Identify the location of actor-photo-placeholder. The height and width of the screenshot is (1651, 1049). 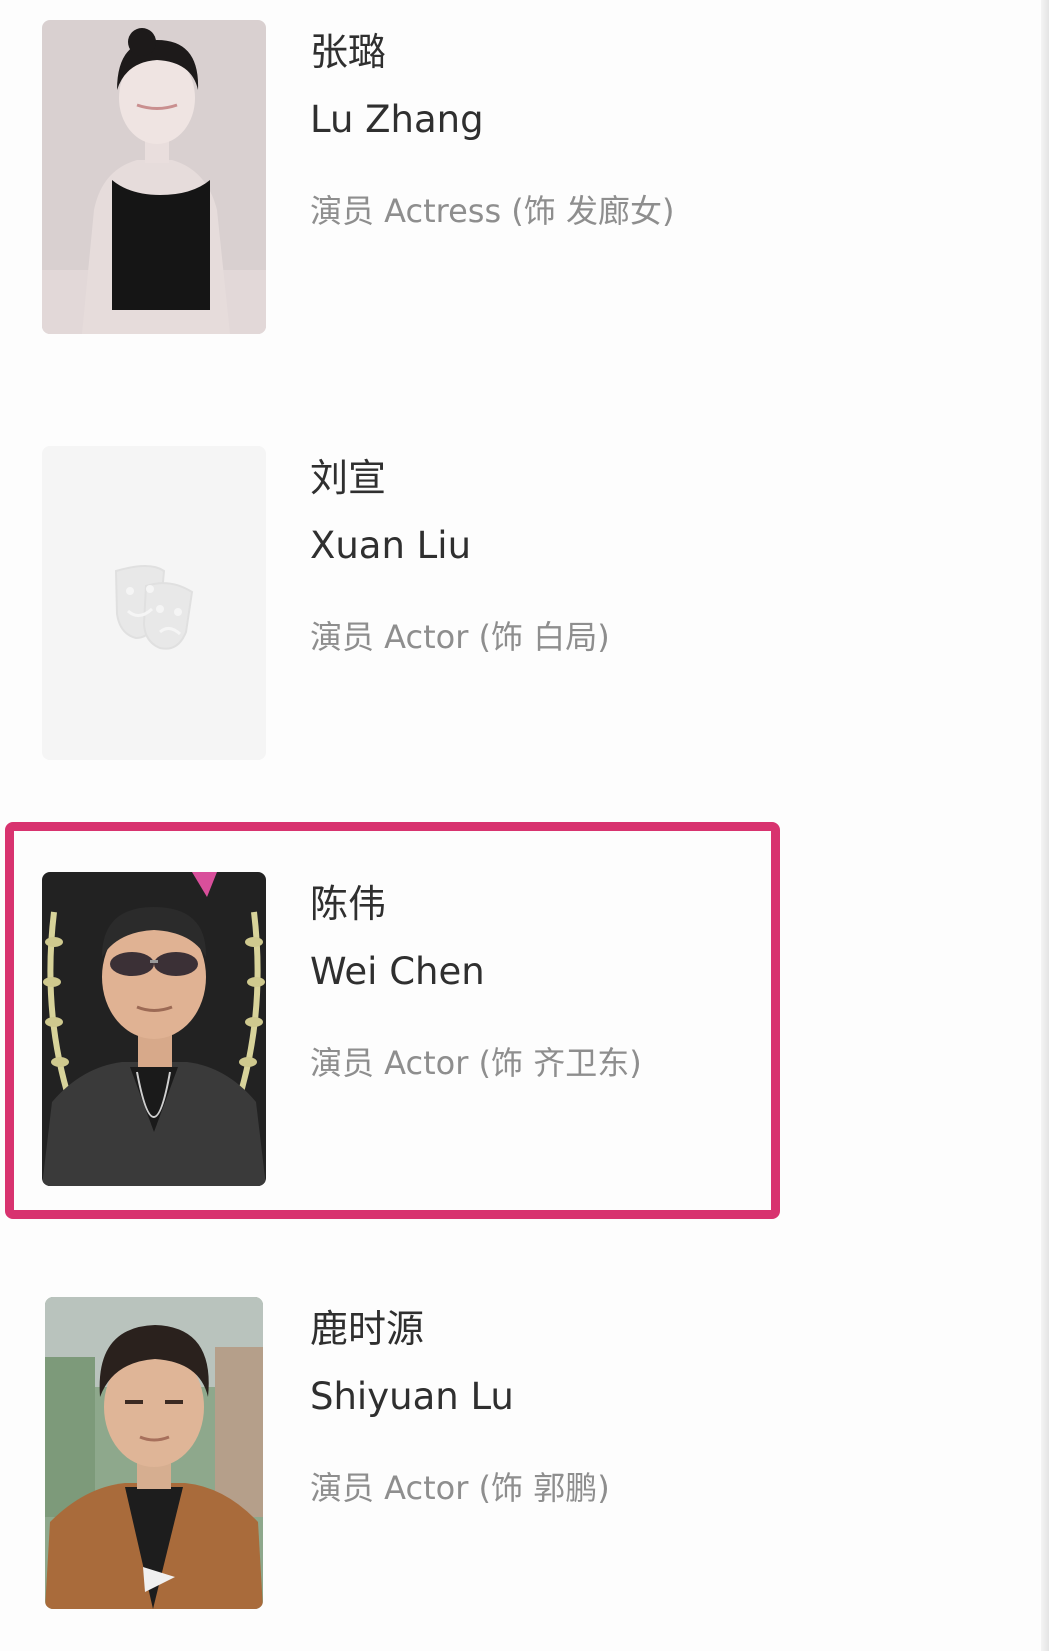
(154, 603).